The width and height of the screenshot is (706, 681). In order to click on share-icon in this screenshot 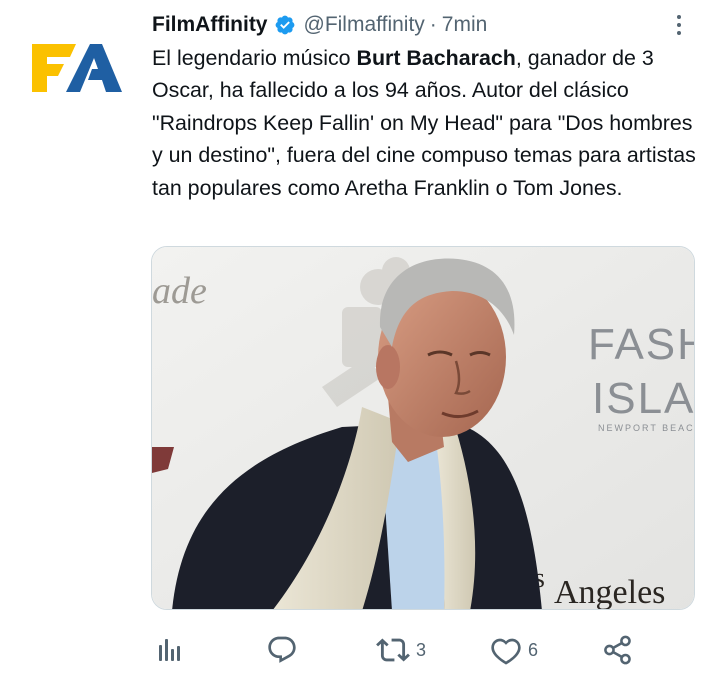, I will do `click(617, 650)`.